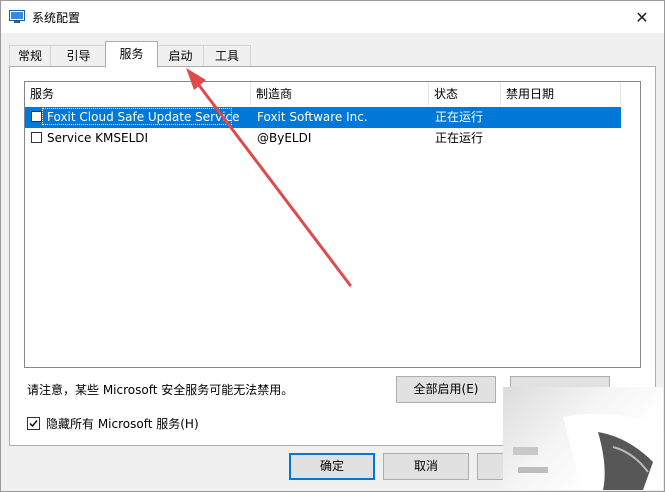  I want to click on tab-tools: 工具, so click(227, 56).